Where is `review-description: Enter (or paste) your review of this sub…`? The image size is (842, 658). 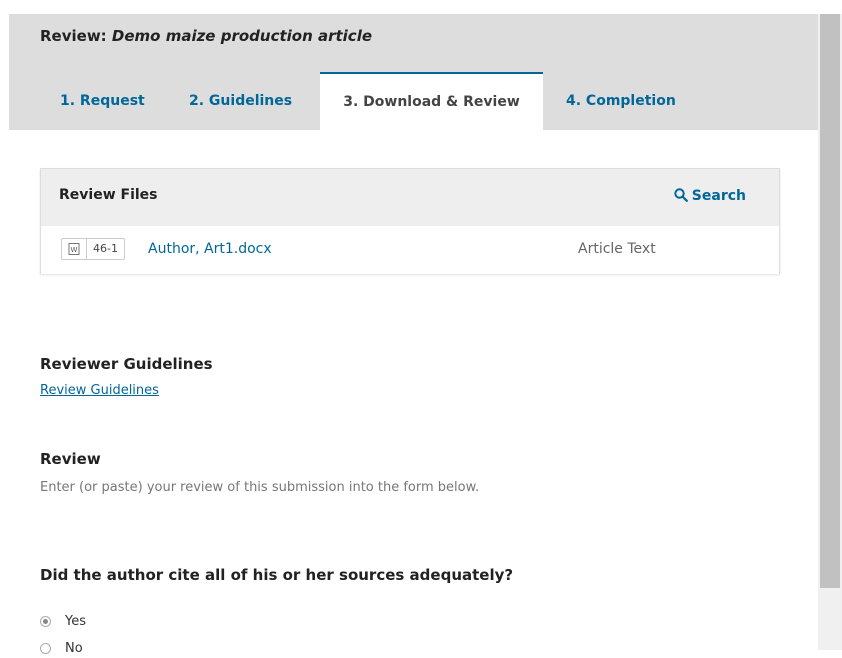 review-description: Enter (or paste) your review of this sub… is located at coordinates (260, 487).